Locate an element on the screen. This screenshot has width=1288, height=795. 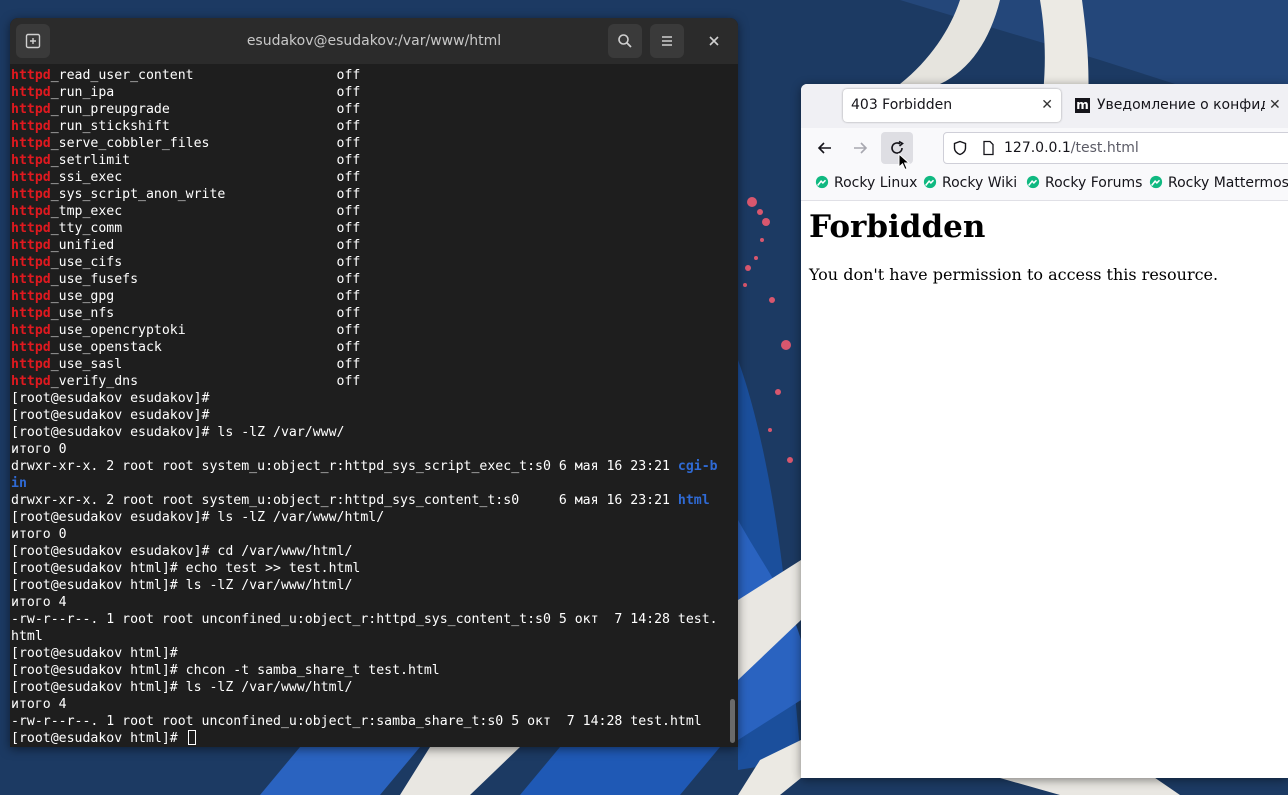
terminal-titlebar: esudakov@esudakov:/var/www/html is located at coordinates (374, 41).